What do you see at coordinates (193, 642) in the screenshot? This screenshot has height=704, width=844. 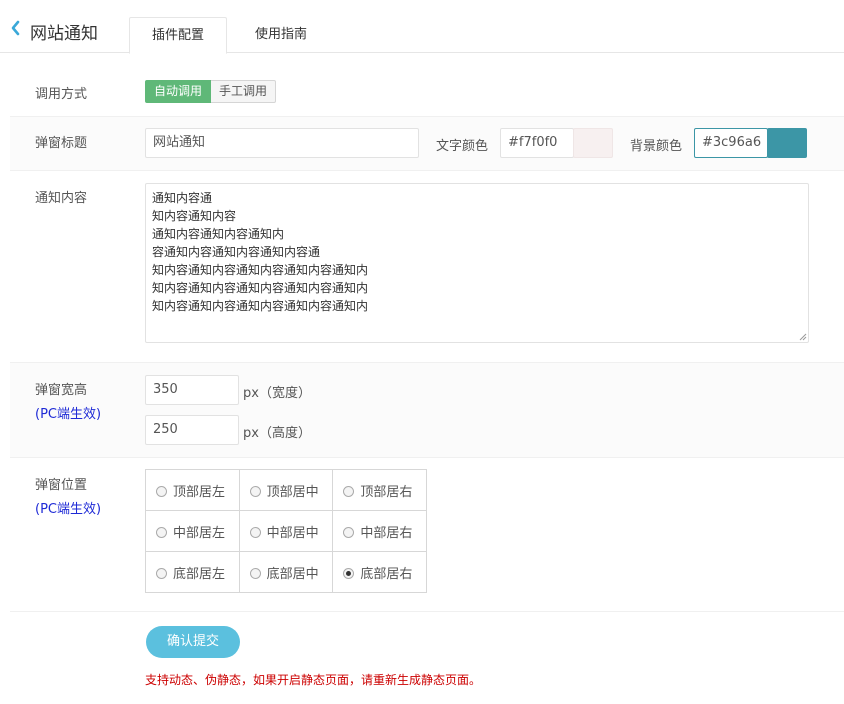 I see `submit-button: 确认提交` at bounding box center [193, 642].